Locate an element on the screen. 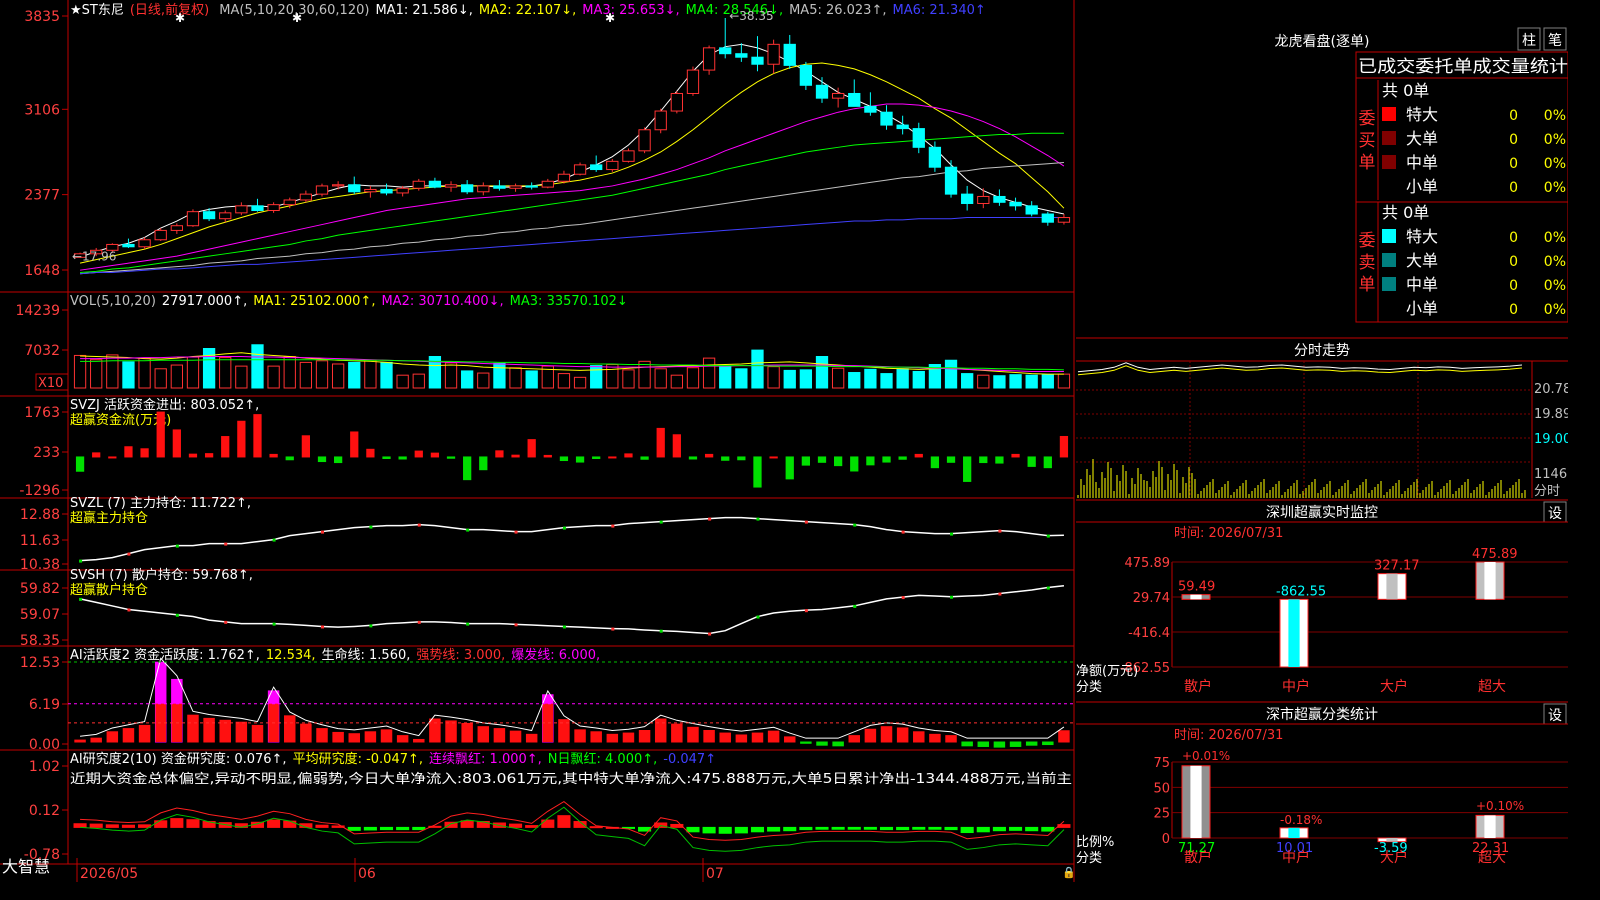 The width and height of the screenshot is (1600, 900). sell-side-label: 卖 is located at coordinates (1367, 263).